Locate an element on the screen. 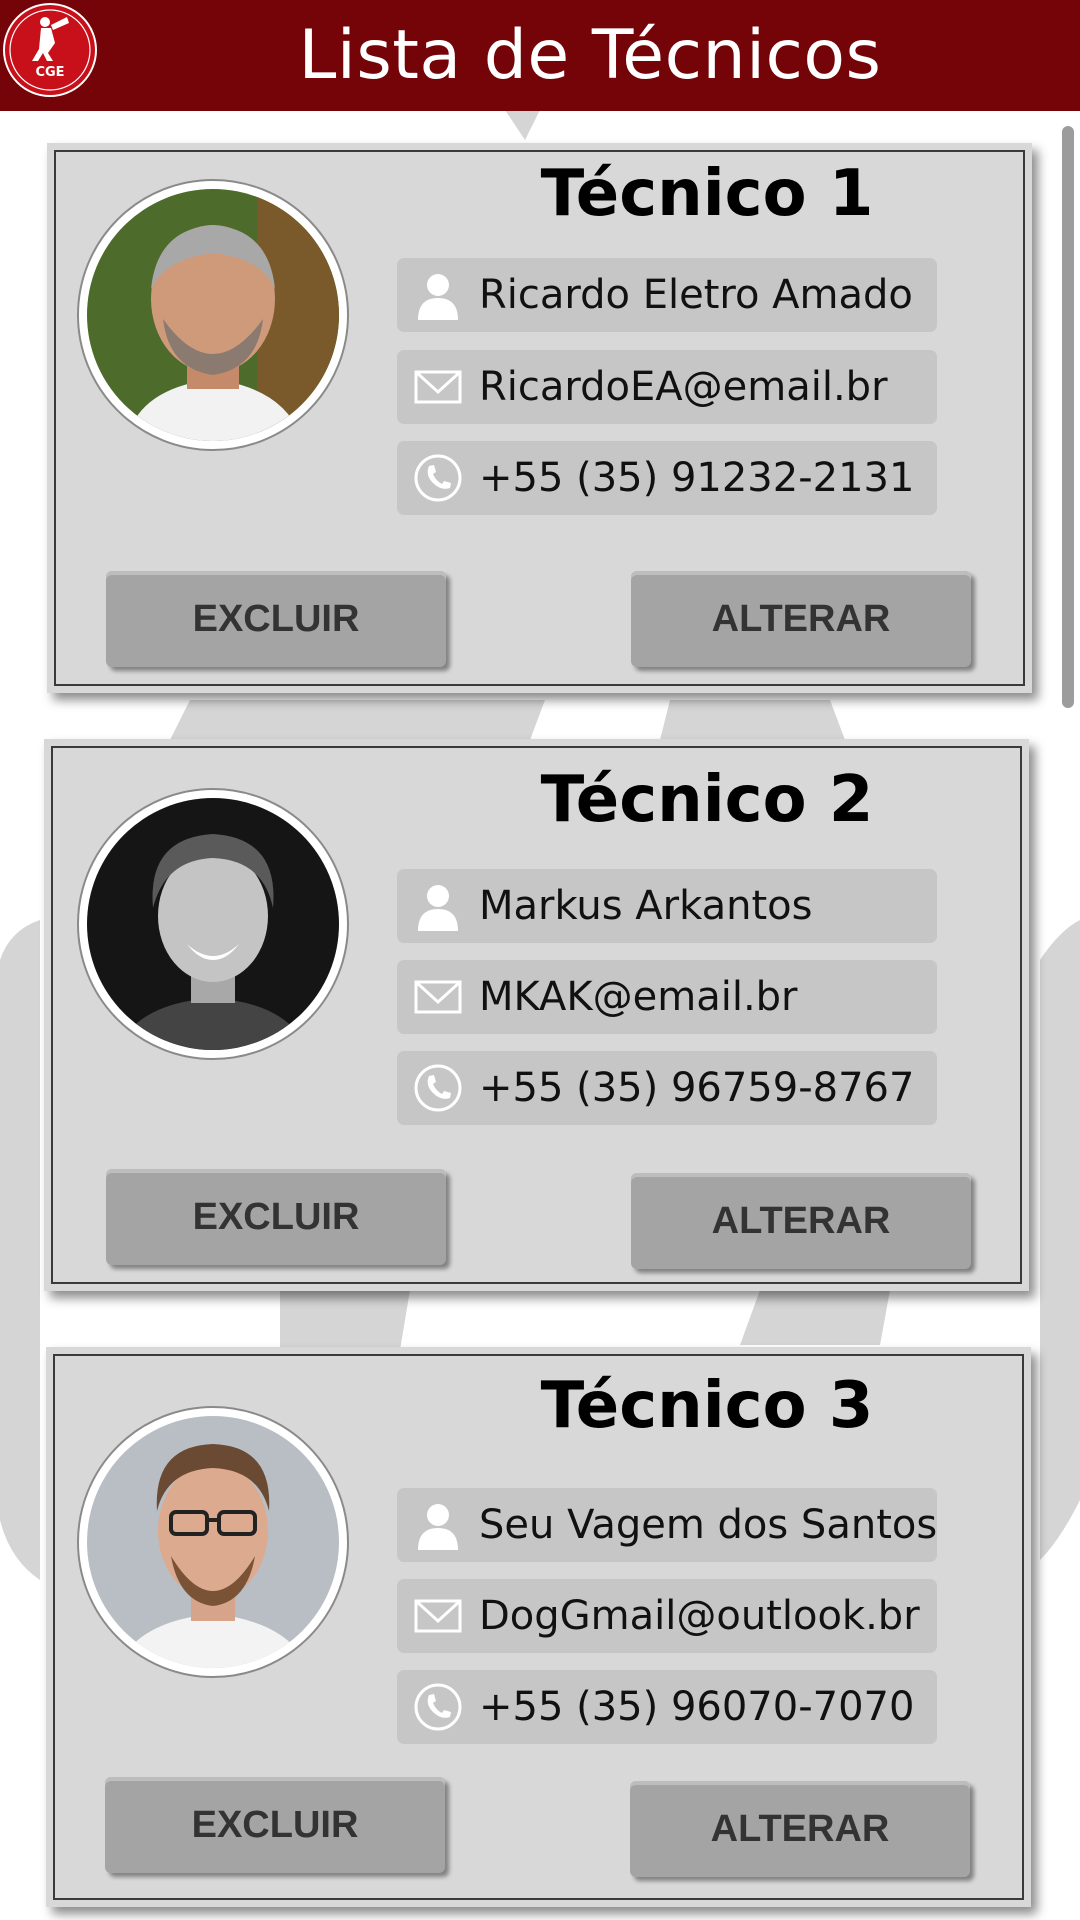  avatar-photo-young-man-bw is located at coordinates (213, 924).